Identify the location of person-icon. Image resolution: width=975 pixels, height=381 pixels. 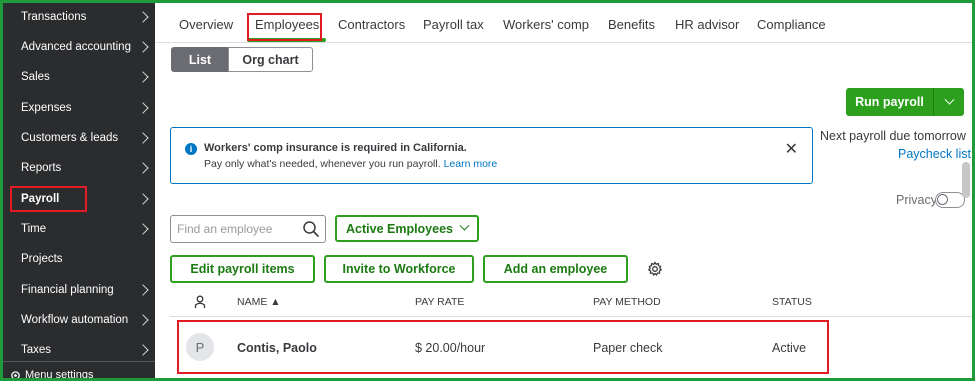
(200, 301).